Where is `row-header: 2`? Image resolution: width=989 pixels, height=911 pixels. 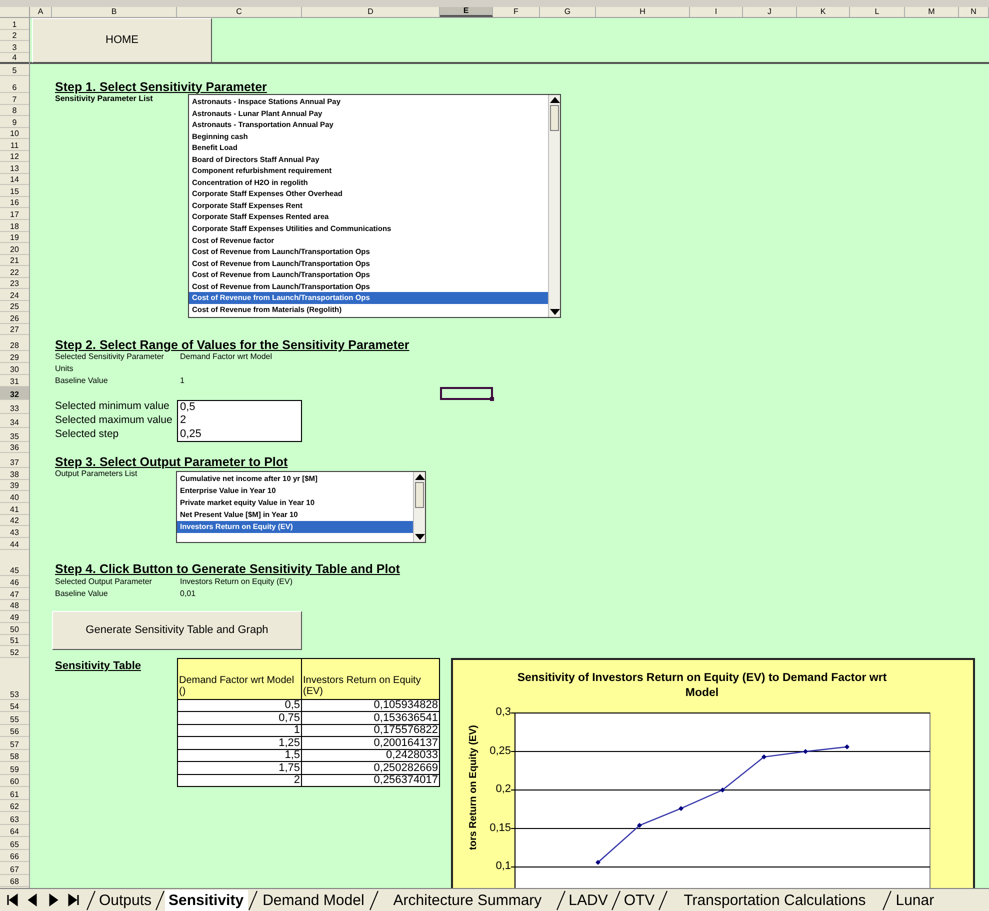 row-header: 2 is located at coordinates (14, 35).